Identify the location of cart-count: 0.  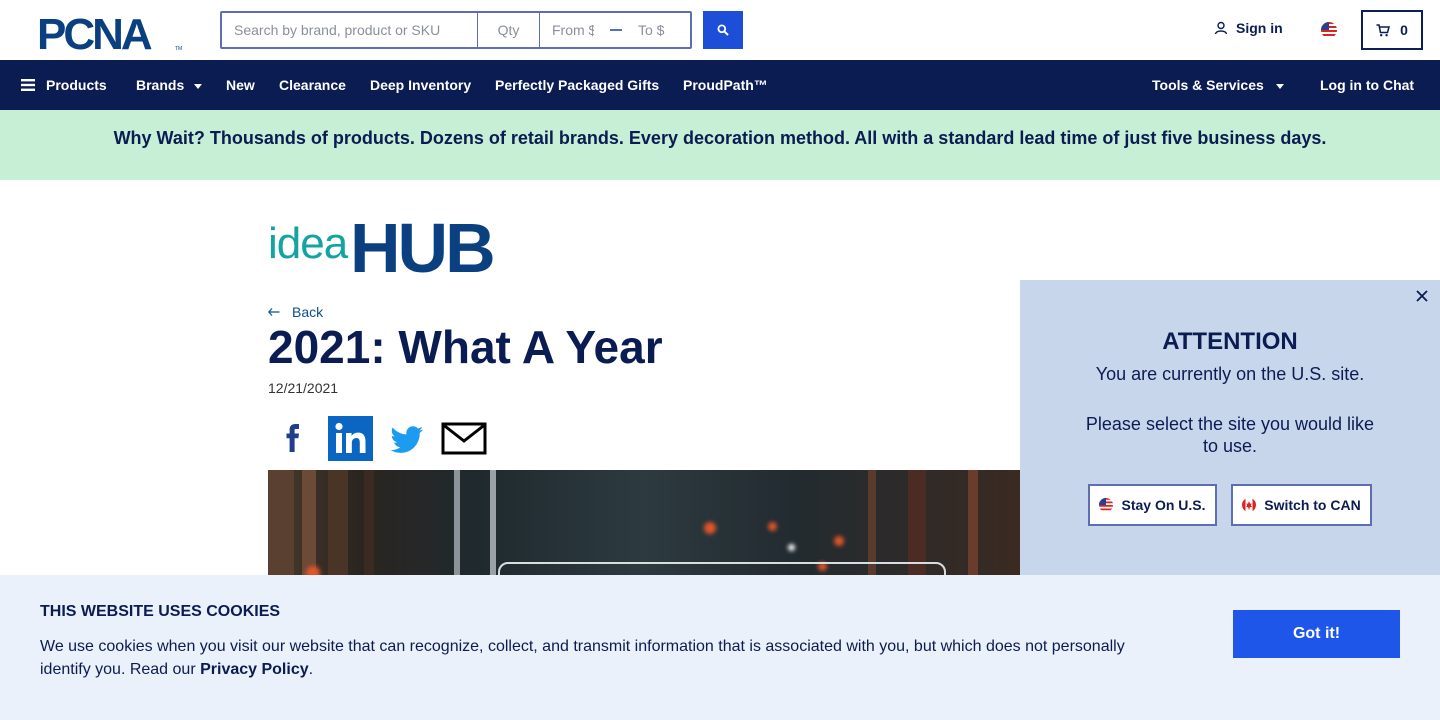
(1404, 30).